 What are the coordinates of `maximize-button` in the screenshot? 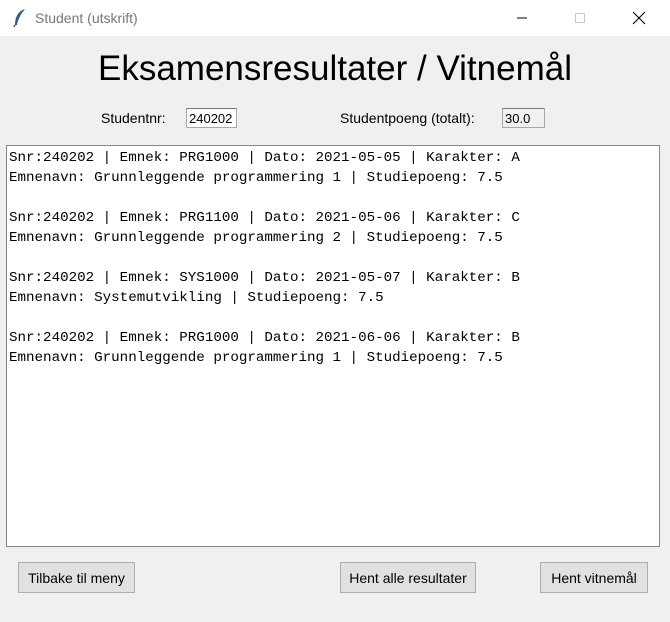 It's located at (580, 18).